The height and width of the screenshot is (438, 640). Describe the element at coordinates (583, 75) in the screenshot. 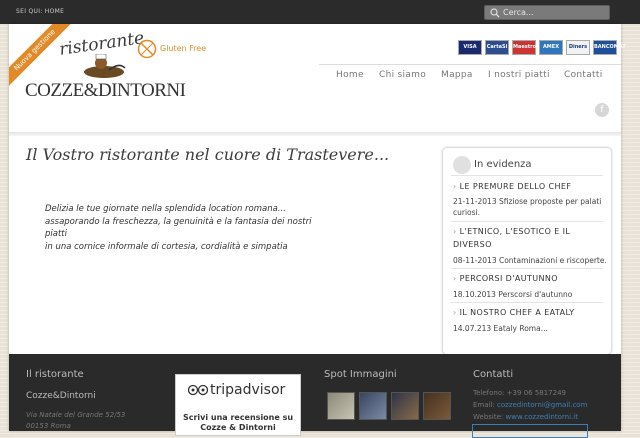

I see `nav-contatti: Contatti` at that location.